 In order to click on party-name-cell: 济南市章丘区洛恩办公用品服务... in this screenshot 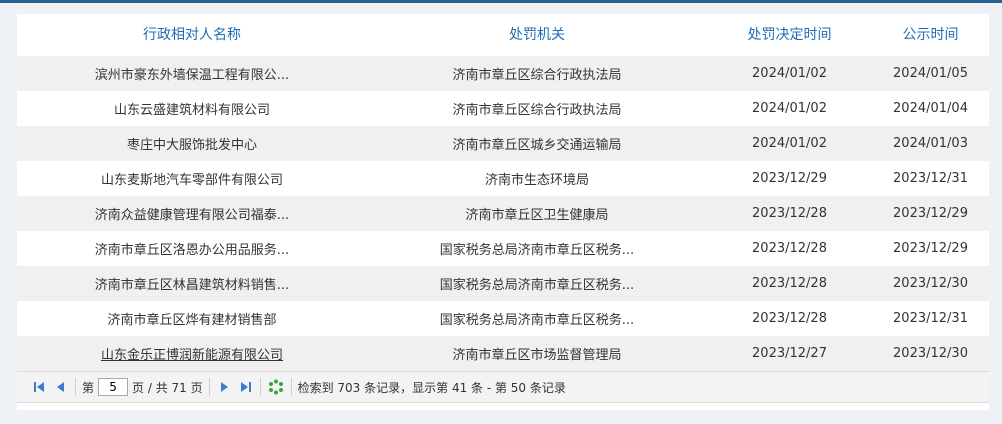, I will do `click(192, 248)`.